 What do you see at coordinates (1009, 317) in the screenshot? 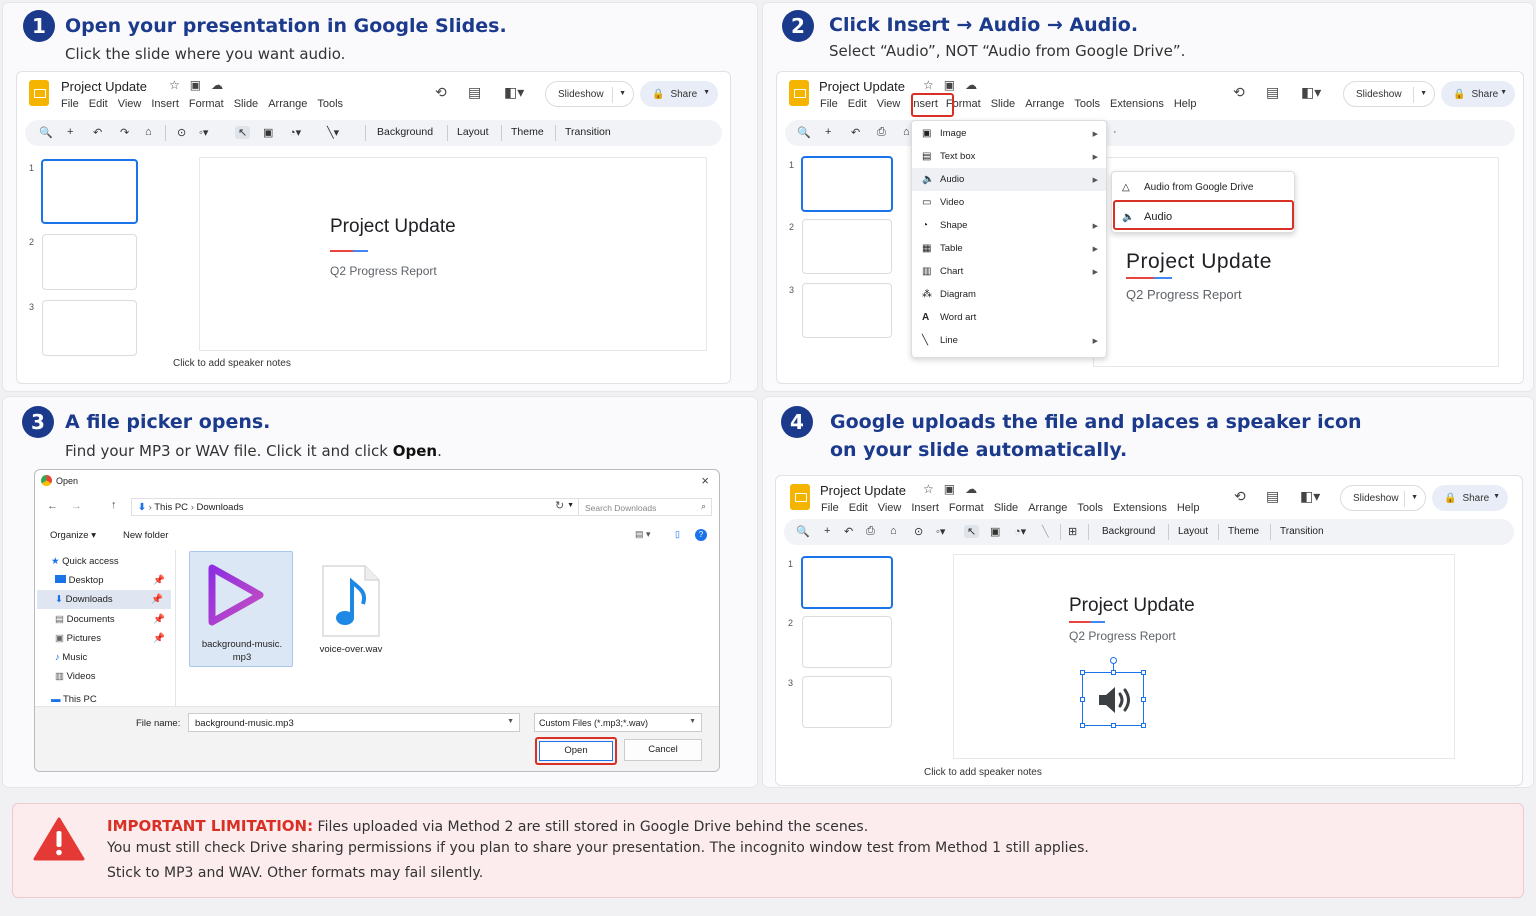
I see `menu-item-wordart: A Word art` at bounding box center [1009, 317].